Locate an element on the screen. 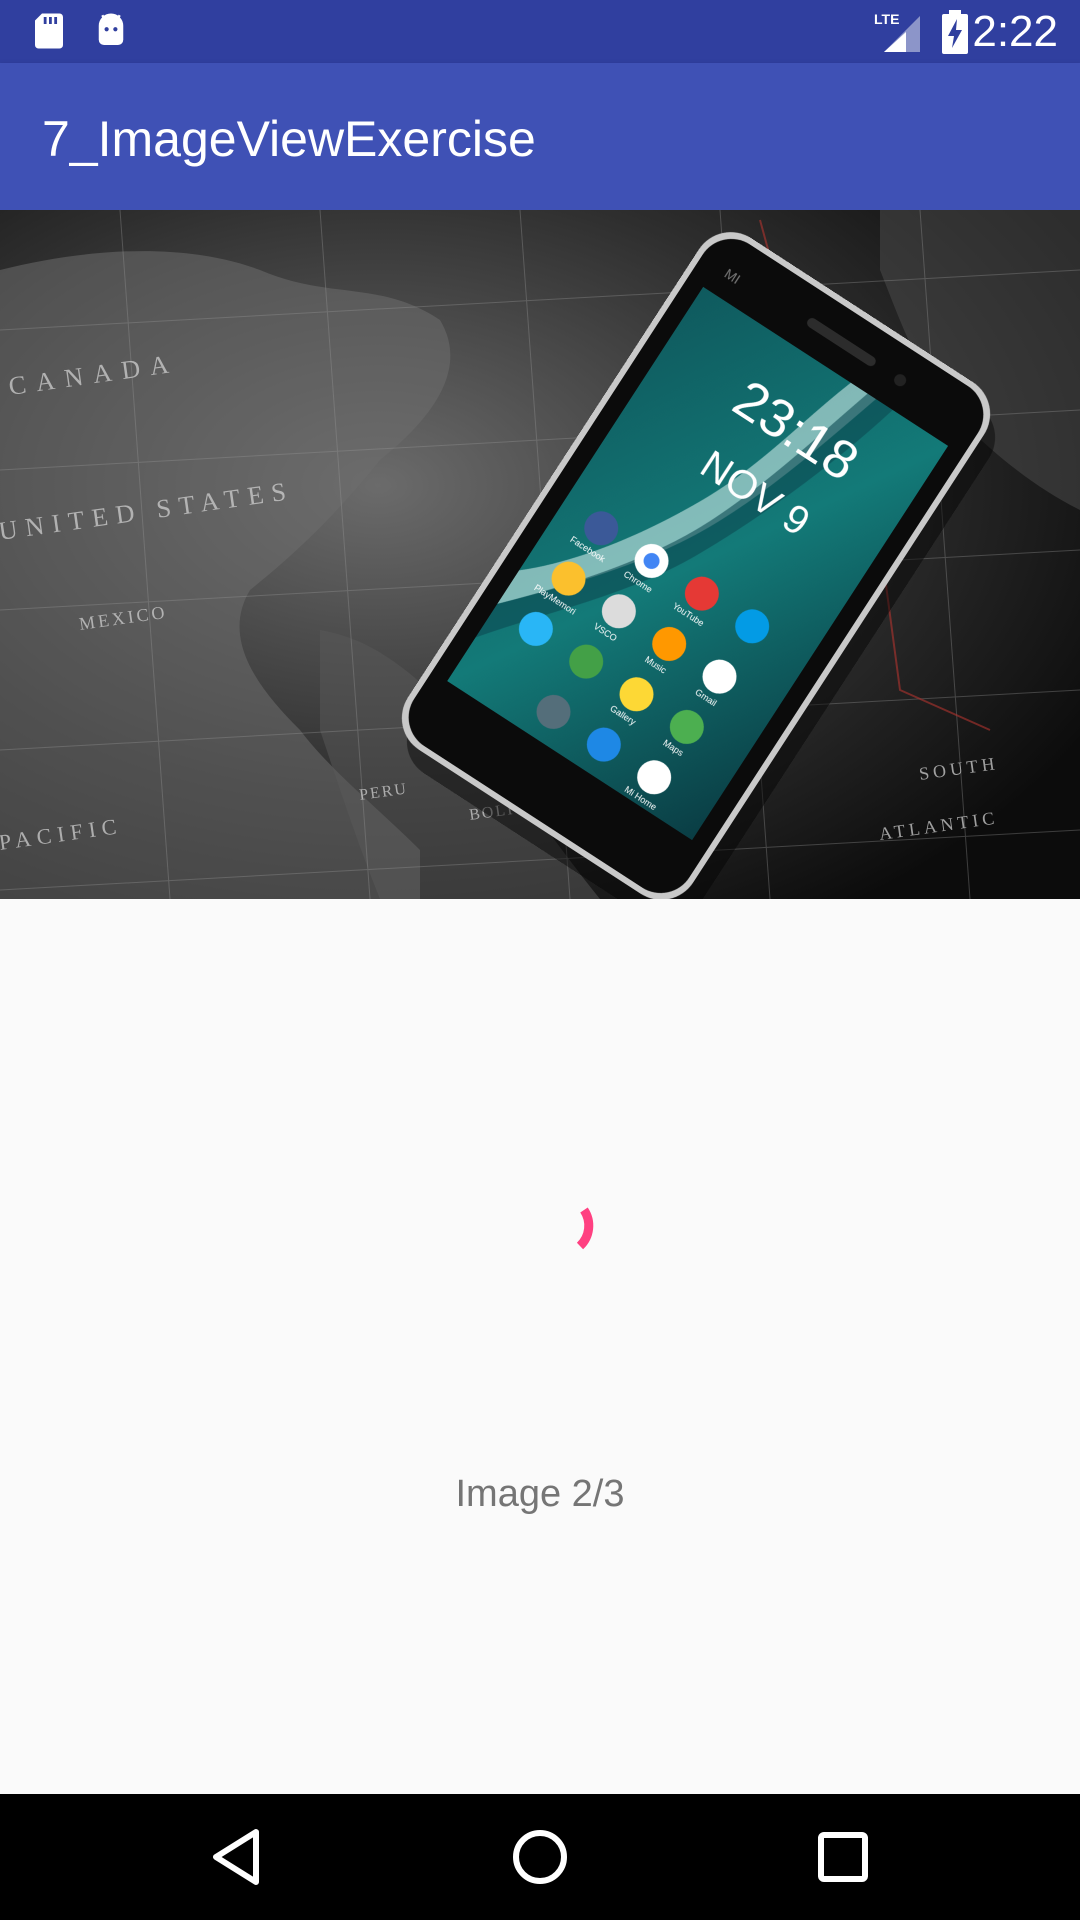 This screenshot has width=1080, height=1920. status-bar: LTE 2:22 is located at coordinates (540, 31).